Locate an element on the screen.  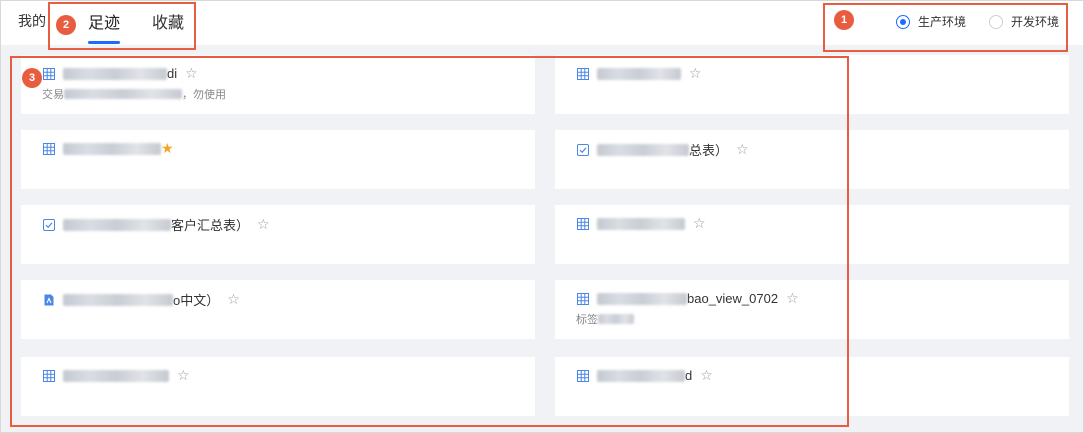
annotation-box-environment is located at coordinates (945, 27).